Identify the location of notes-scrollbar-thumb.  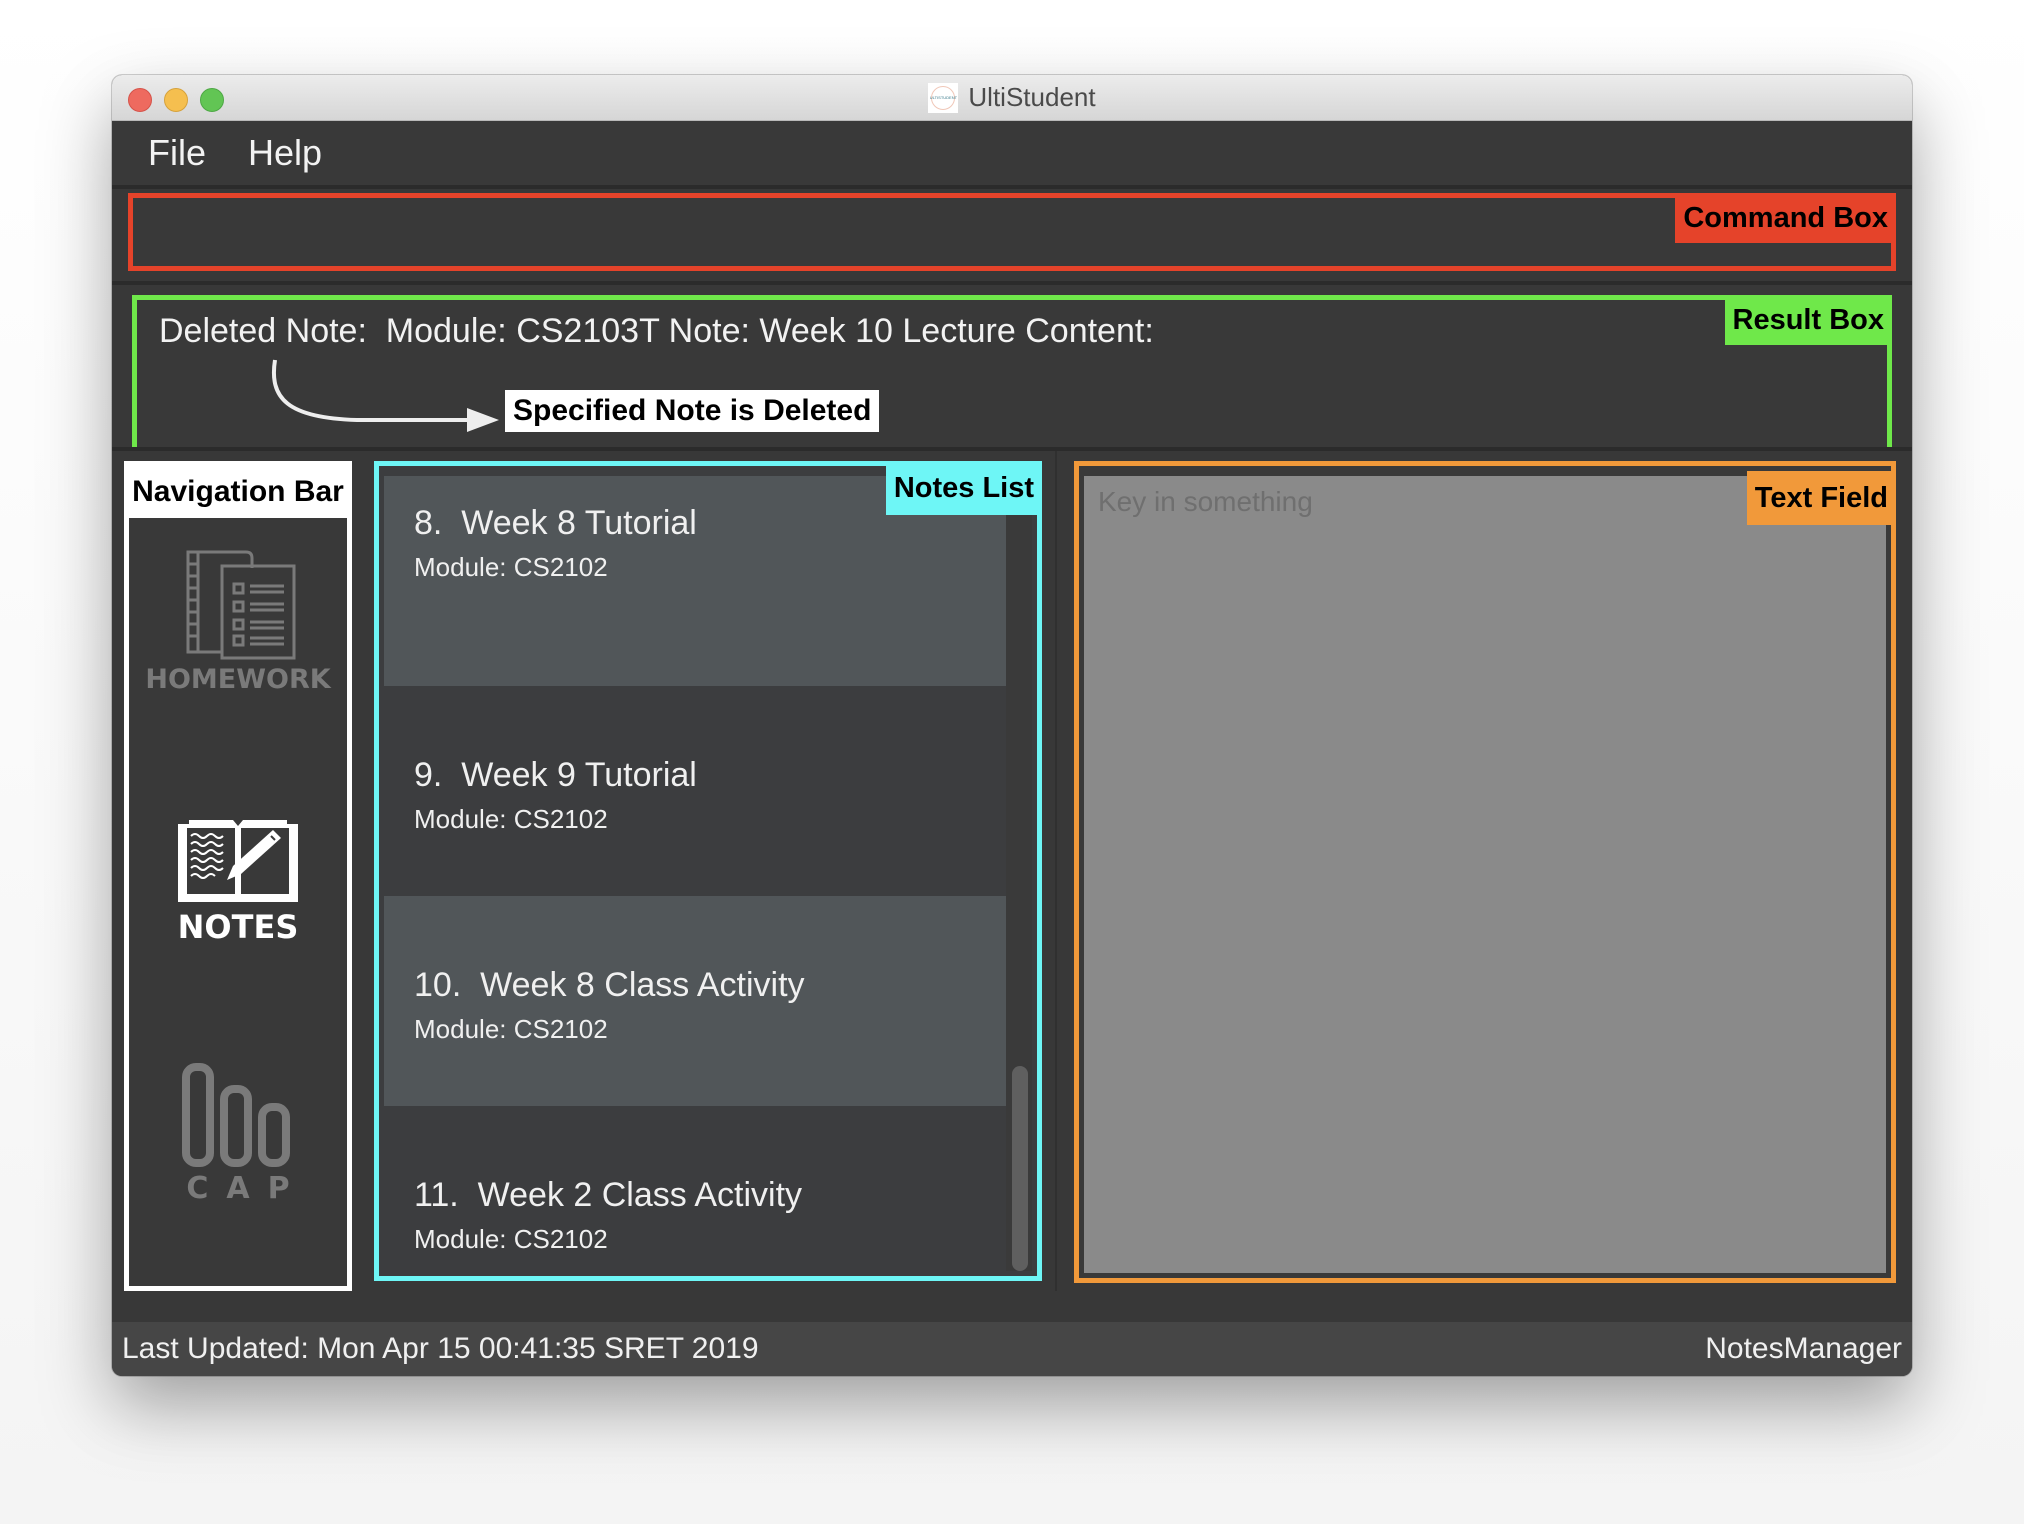
(1020, 1168).